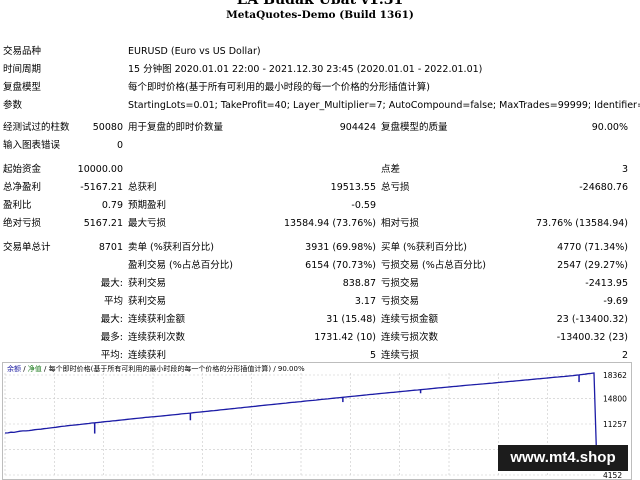 The height and width of the screenshot is (480, 640). I want to click on report-cell: 买单 (%获利百分比), so click(424, 247).